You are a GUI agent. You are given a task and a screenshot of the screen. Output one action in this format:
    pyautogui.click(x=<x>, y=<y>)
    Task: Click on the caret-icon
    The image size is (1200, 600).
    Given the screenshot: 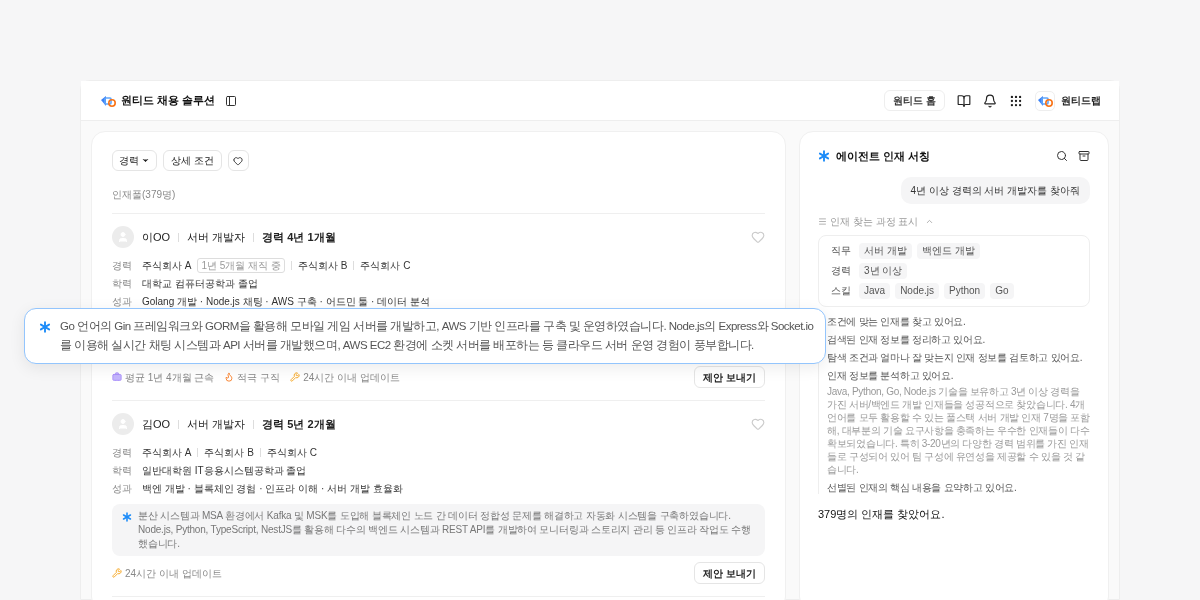 What is the action you would take?
    pyautogui.click(x=145, y=160)
    